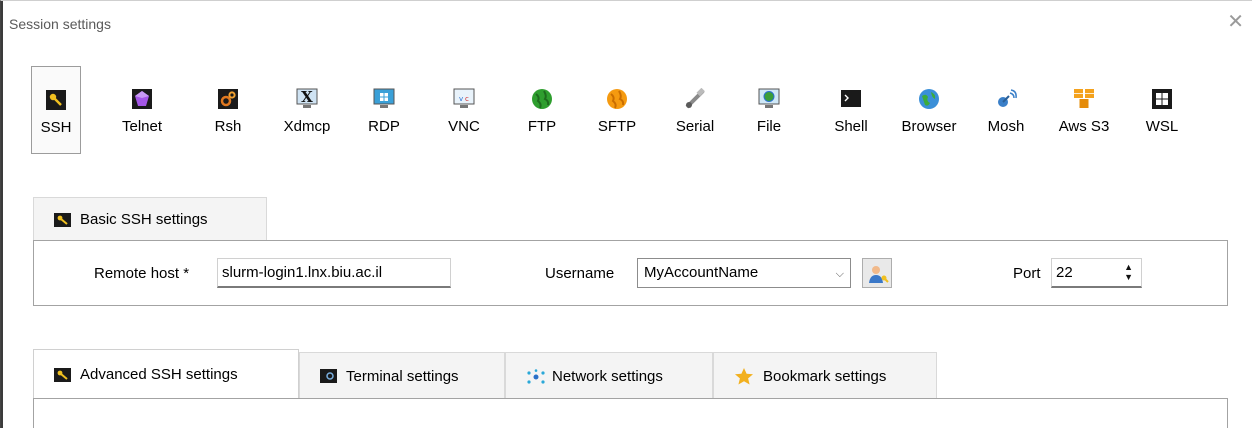 The image size is (1252, 428). What do you see at coordinates (878, 276) in the screenshot?
I see `user-key-icon` at bounding box center [878, 276].